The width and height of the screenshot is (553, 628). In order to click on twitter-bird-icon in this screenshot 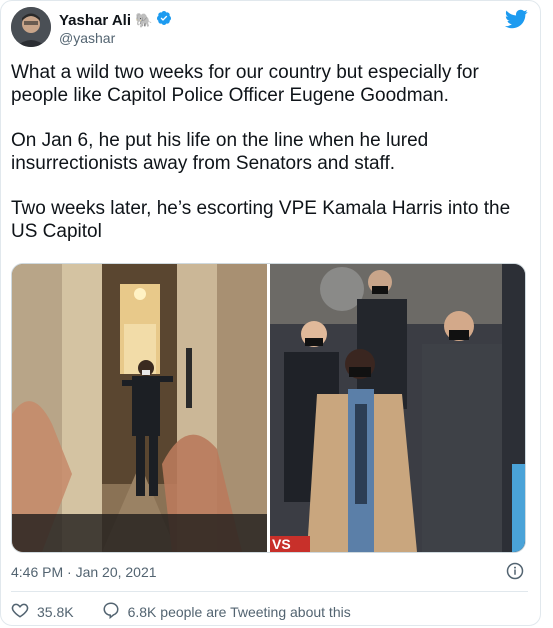, I will do `click(516, 19)`.